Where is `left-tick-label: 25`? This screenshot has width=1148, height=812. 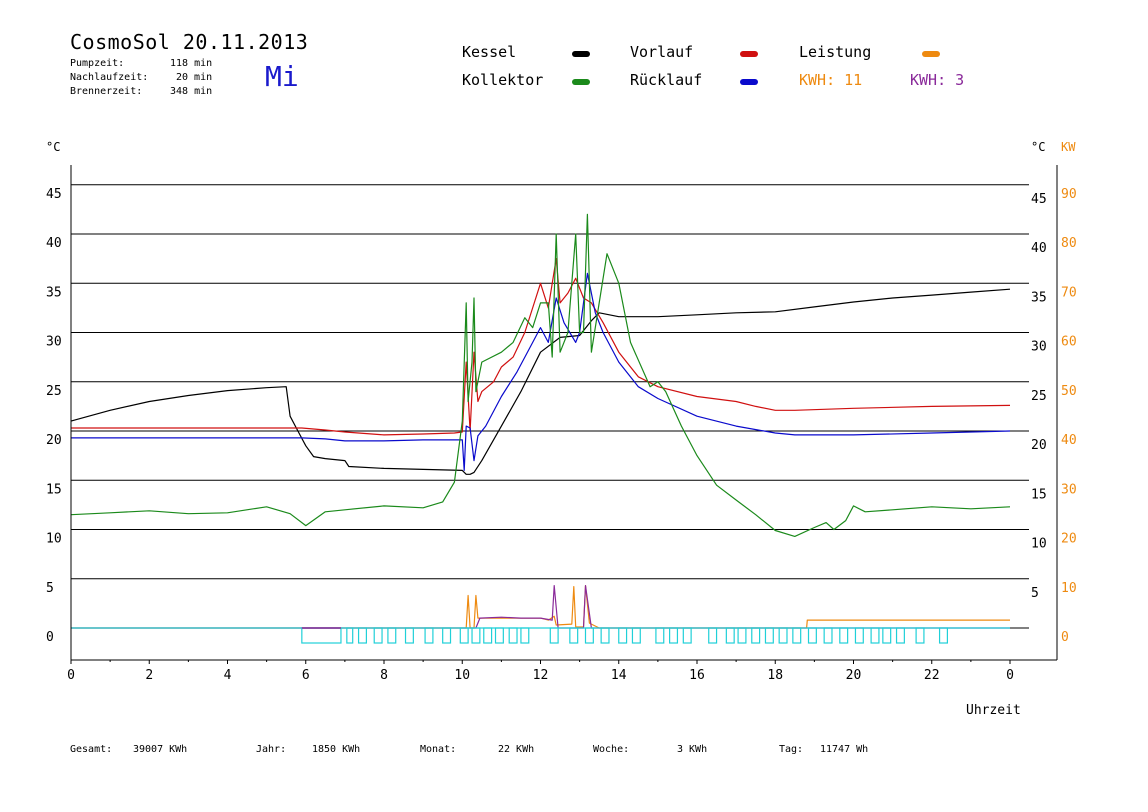
left-tick-label: 25 is located at coordinates (54, 391).